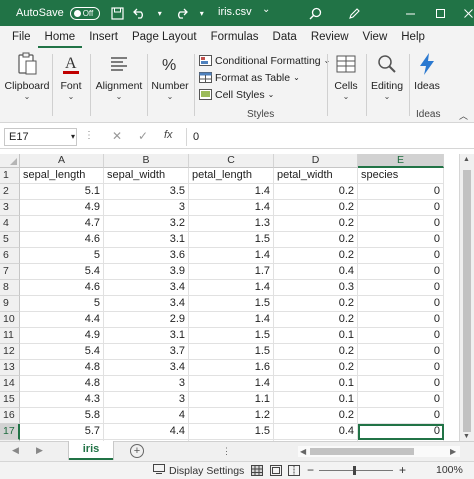  What do you see at coordinates (62, 368) in the screenshot?
I see `cell-a13: 4.8` at bounding box center [62, 368].